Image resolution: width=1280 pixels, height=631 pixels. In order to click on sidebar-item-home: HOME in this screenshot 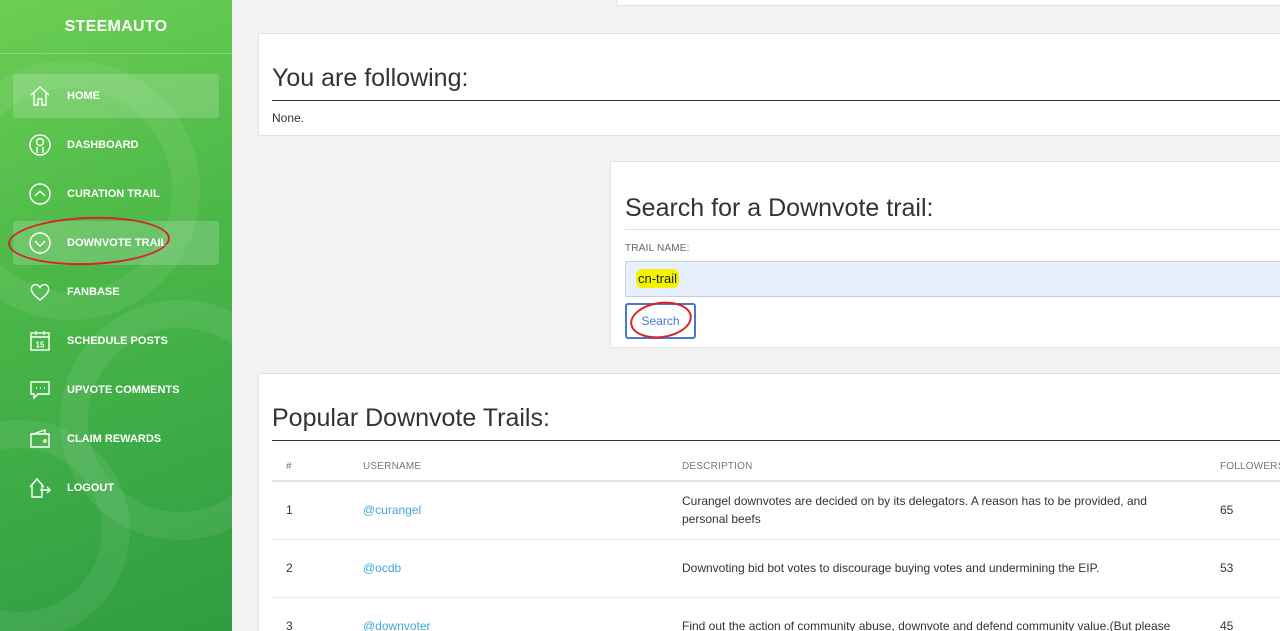, I will do `click(116, 96)`.